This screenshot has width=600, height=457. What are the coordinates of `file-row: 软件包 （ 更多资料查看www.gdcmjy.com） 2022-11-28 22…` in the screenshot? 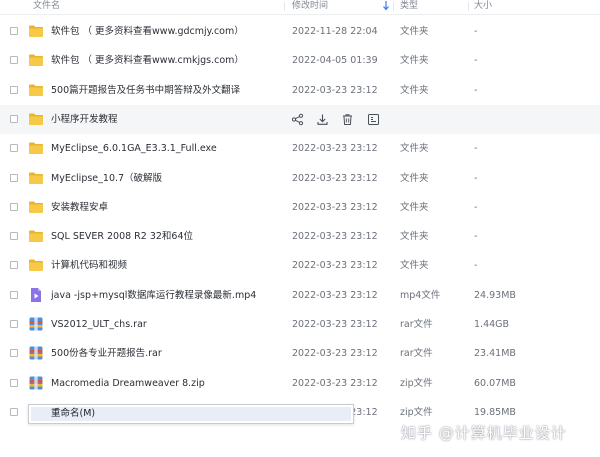 It's located at (300, 31).